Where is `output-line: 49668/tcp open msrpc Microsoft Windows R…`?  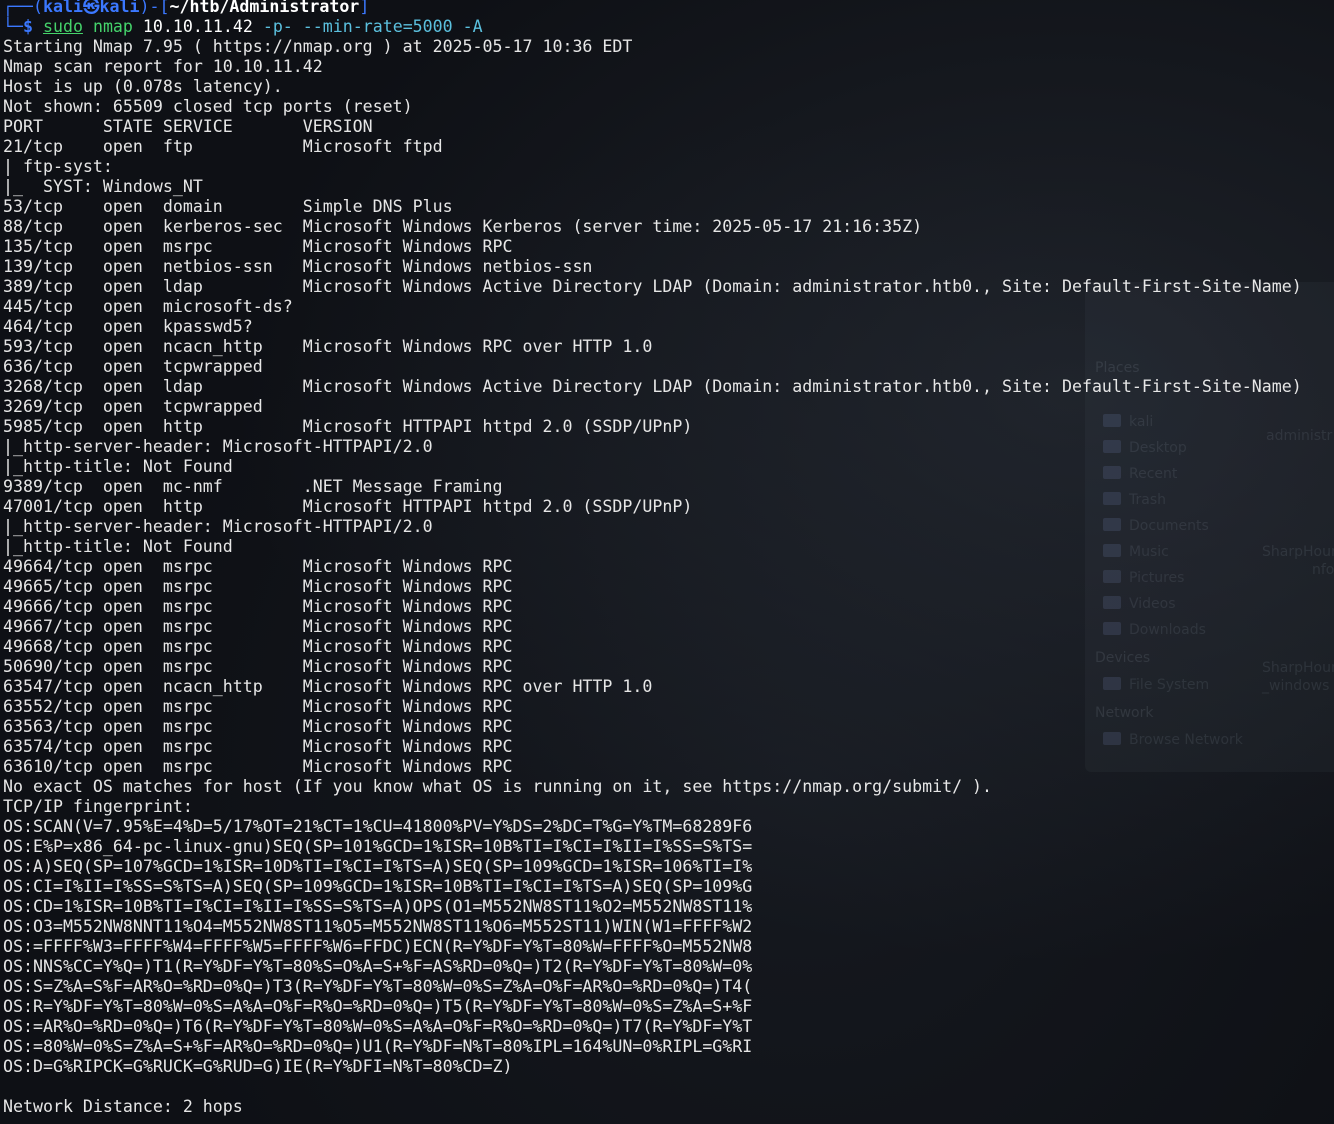
output-line: 49668/tcp open msrpc Microsoft Windows R… is located at coordinates (258, 646).